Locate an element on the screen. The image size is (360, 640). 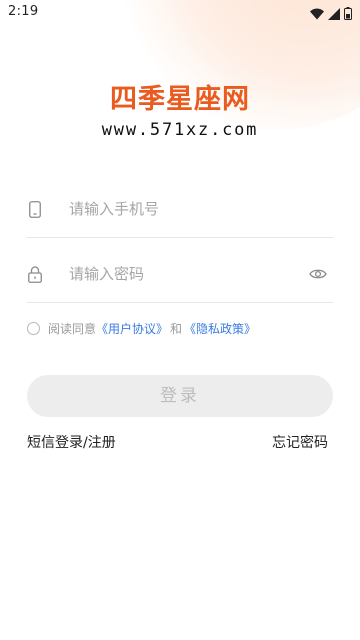
password-field is located at coordinates (180, 274).